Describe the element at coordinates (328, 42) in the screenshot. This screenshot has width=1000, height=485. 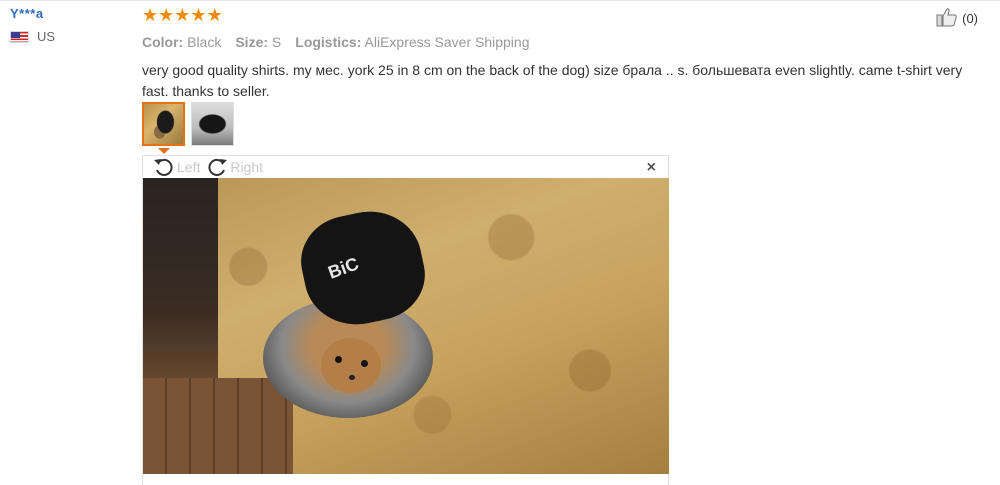
I see `logistics-label: Logistics:` at that location.